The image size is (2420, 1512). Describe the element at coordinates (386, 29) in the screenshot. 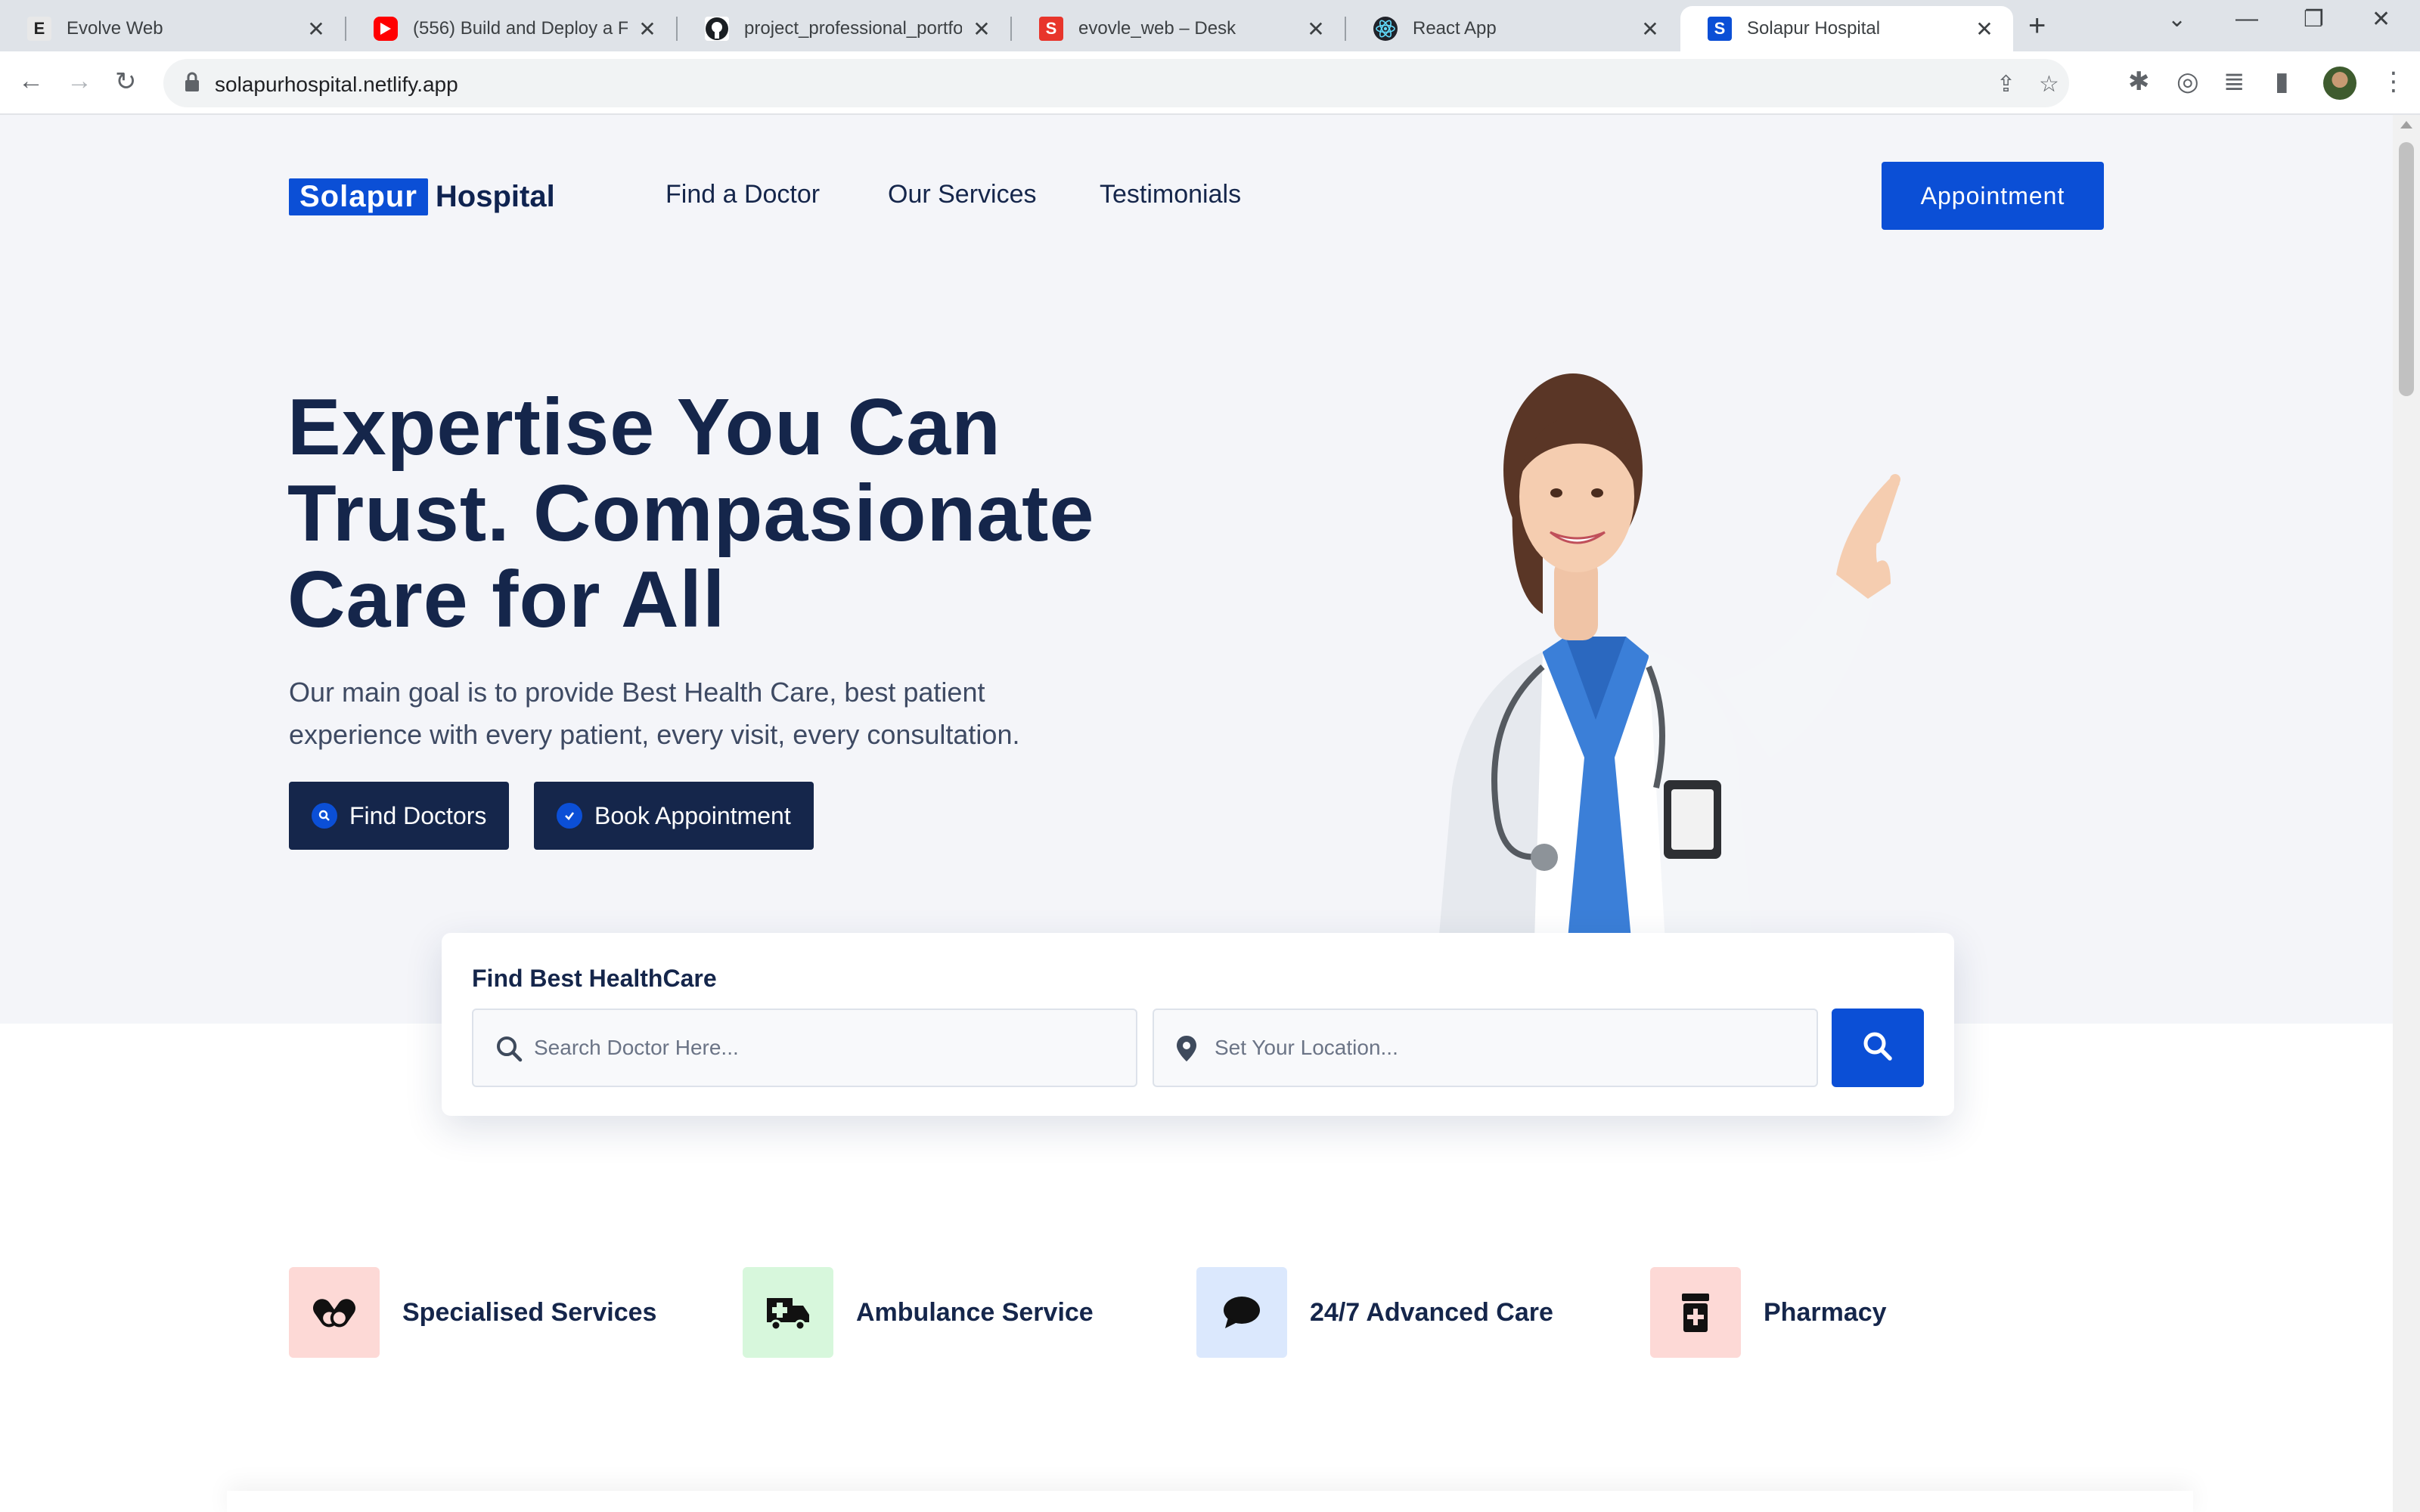

I see `youtube-icon` at that location.